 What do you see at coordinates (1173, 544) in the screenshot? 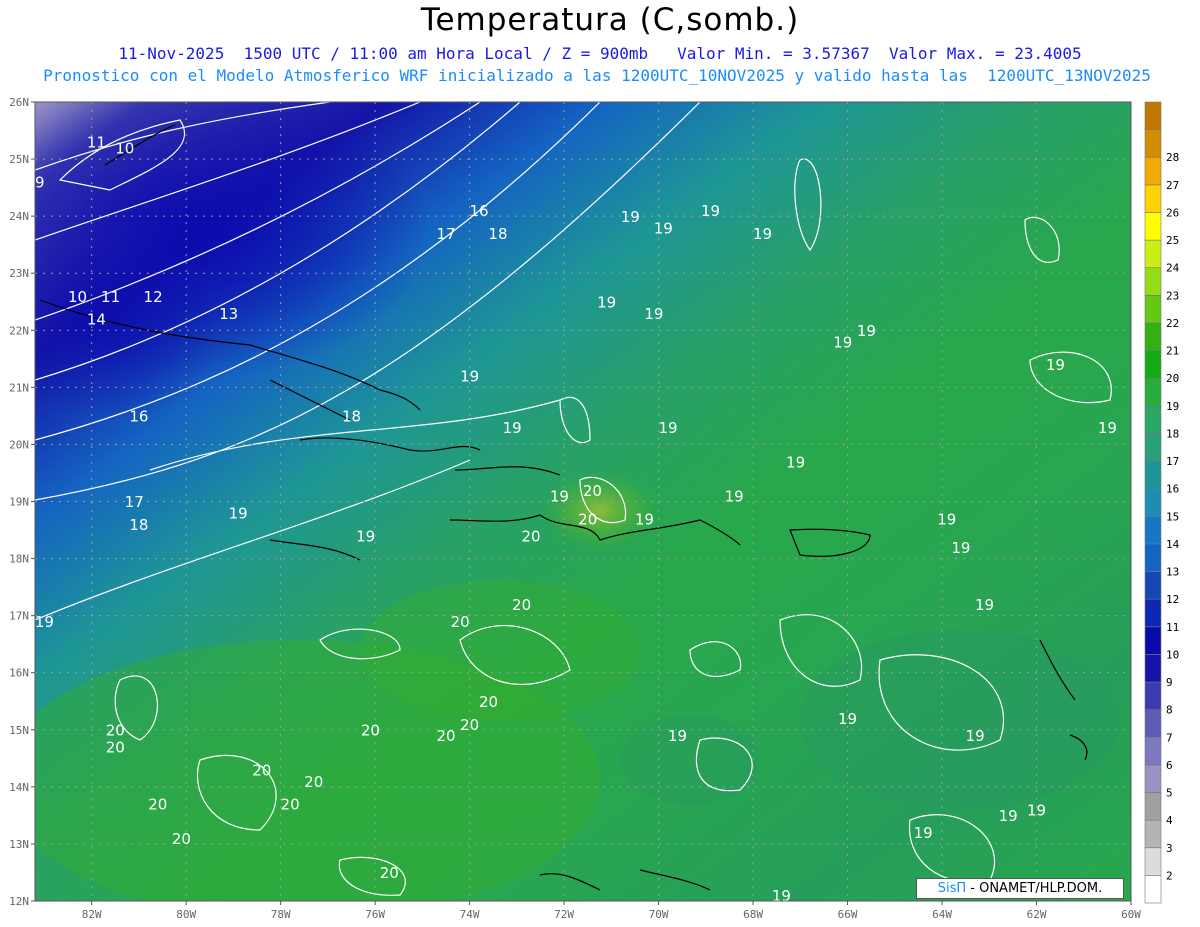
I see `color-scale-label: 14` at bounding box center [1173, 544].